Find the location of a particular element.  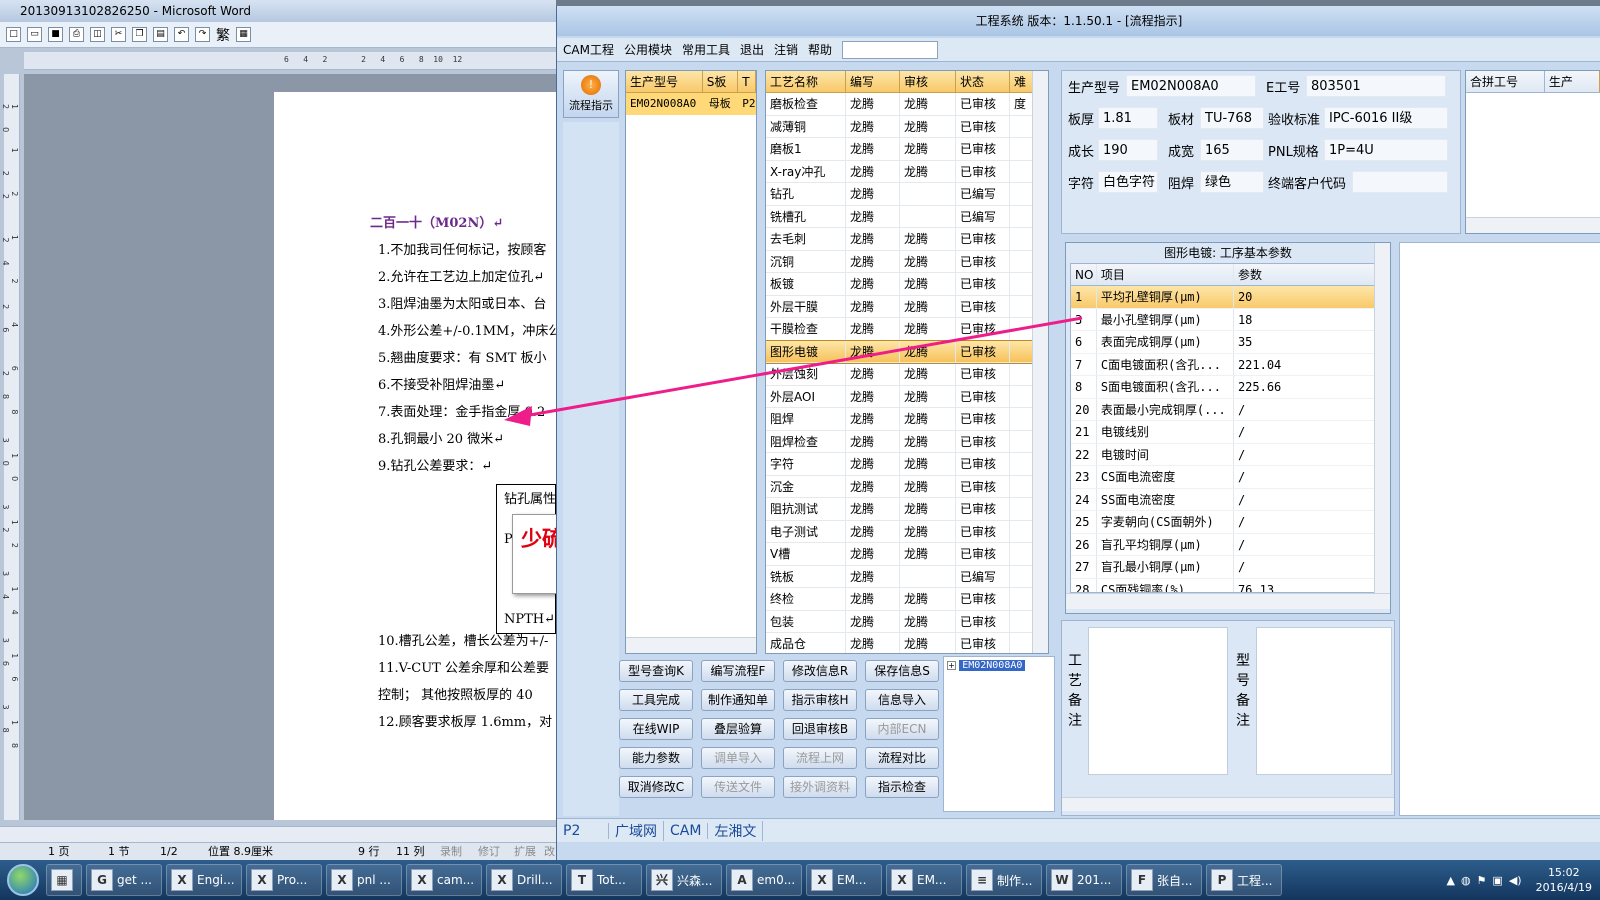

action-button: 指示检查 is located at coordinates (902, 787).